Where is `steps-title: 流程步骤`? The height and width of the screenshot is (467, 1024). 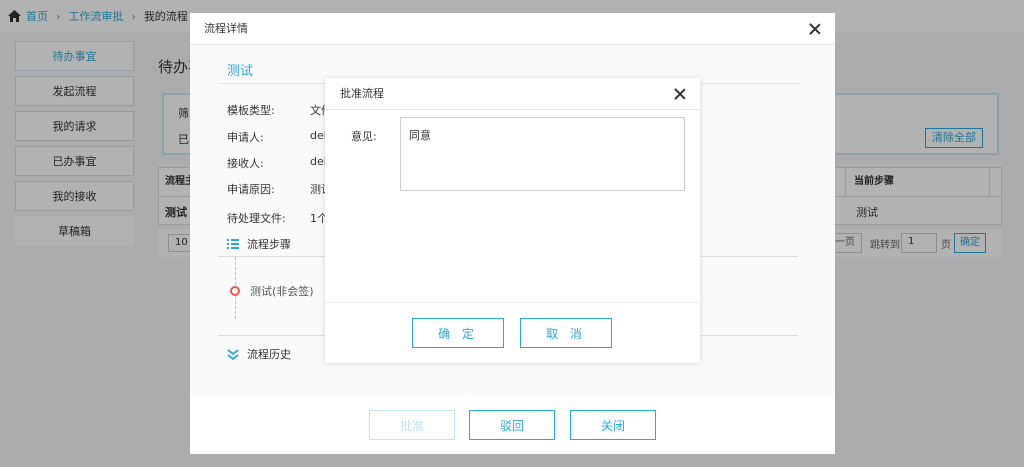 steps-title: 流程步骤 is located at coordinates (269, 244).